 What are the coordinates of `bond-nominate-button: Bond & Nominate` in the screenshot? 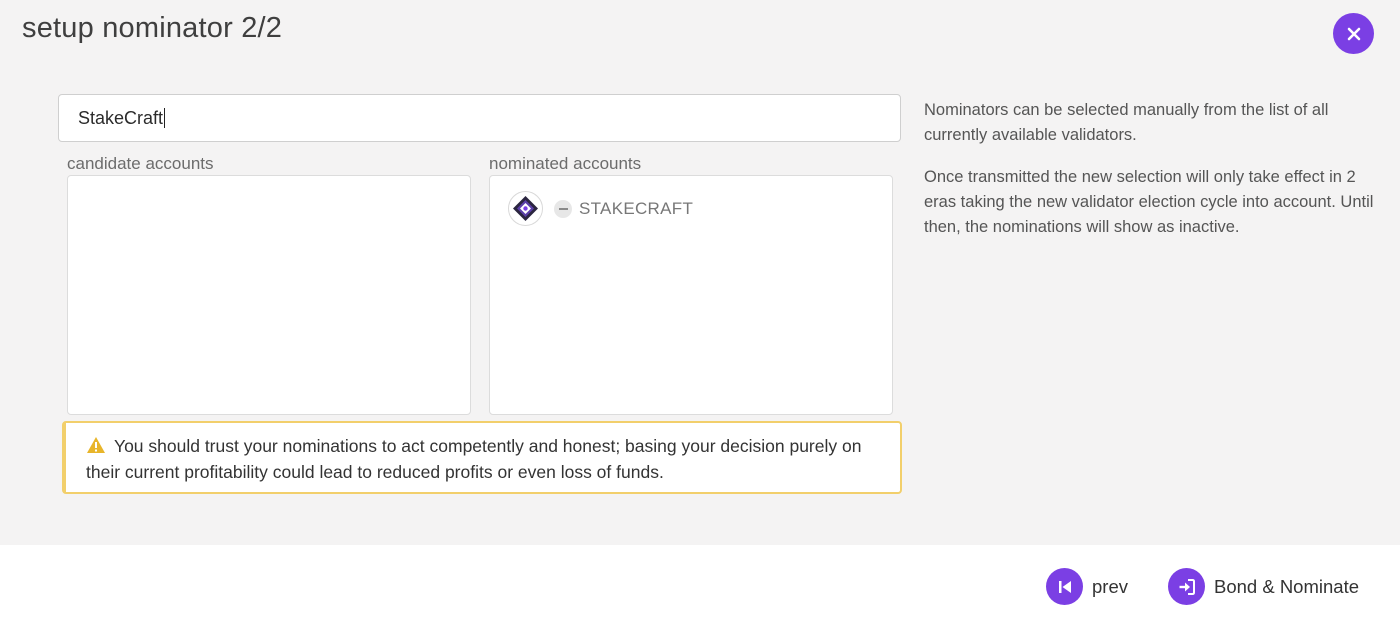 It's located at (1263, 586).